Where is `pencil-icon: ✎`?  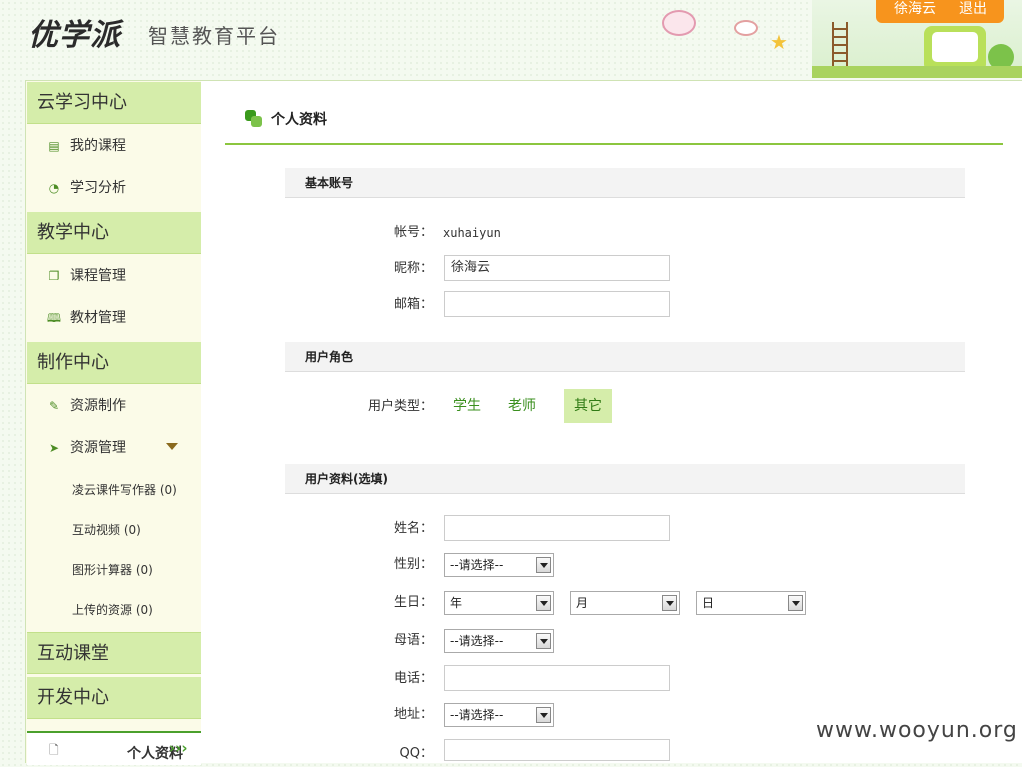
pencil-icon: ✎ is located at coordinates (54, 406).